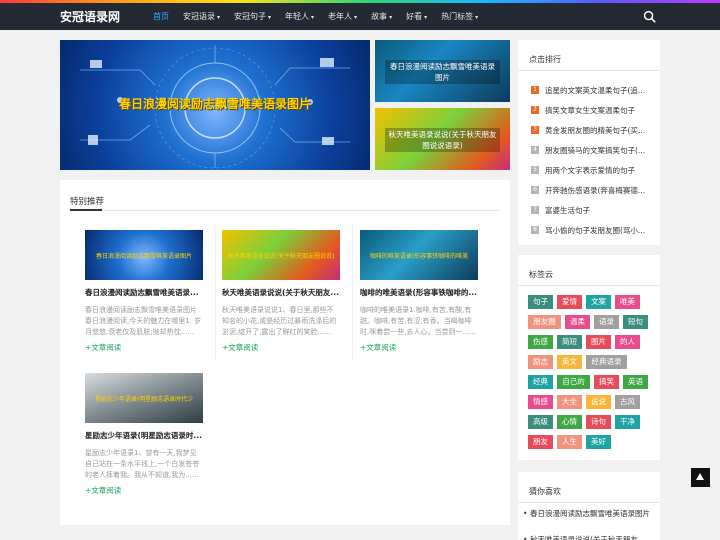  I want to click on tag-link: 的人, so click(627, 342).